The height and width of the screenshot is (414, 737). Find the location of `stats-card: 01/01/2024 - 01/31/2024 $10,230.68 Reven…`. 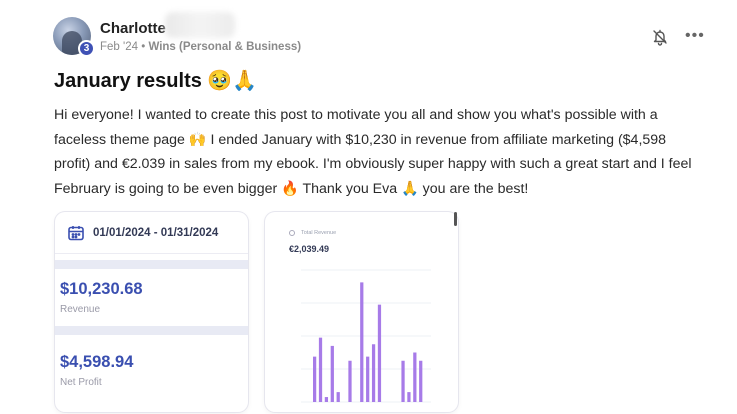

stats-card: 01/01/2024 - 01/31/2024 $10,230.68 Reven… is located at coordinates (151, 312).